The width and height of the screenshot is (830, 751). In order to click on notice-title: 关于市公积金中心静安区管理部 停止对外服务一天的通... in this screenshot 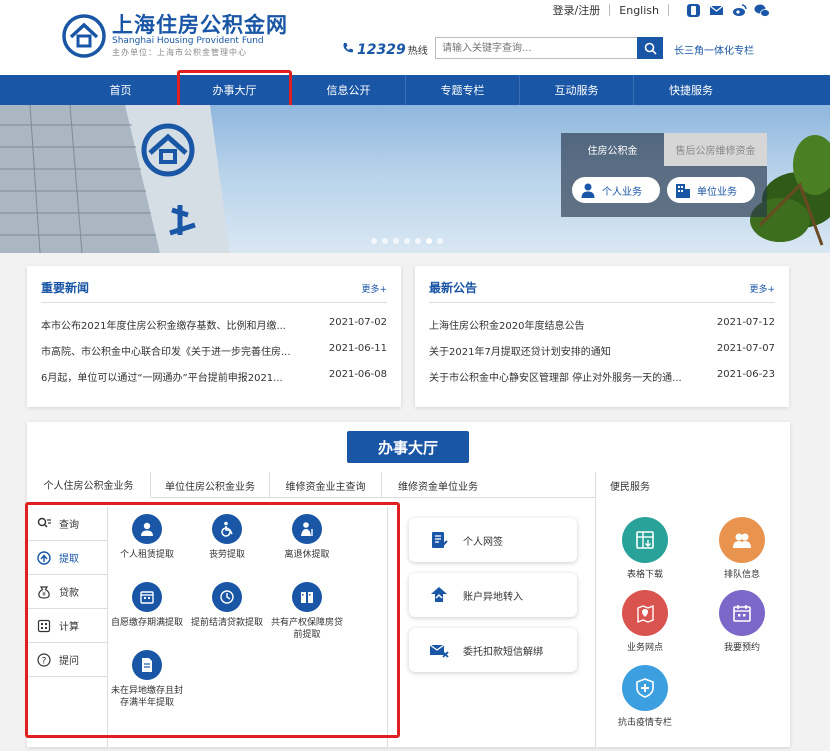, I will do `click(555, 382)`.